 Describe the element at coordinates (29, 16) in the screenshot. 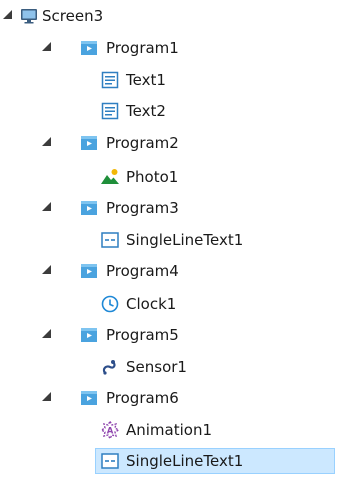

I see `screen-icon` at that location.